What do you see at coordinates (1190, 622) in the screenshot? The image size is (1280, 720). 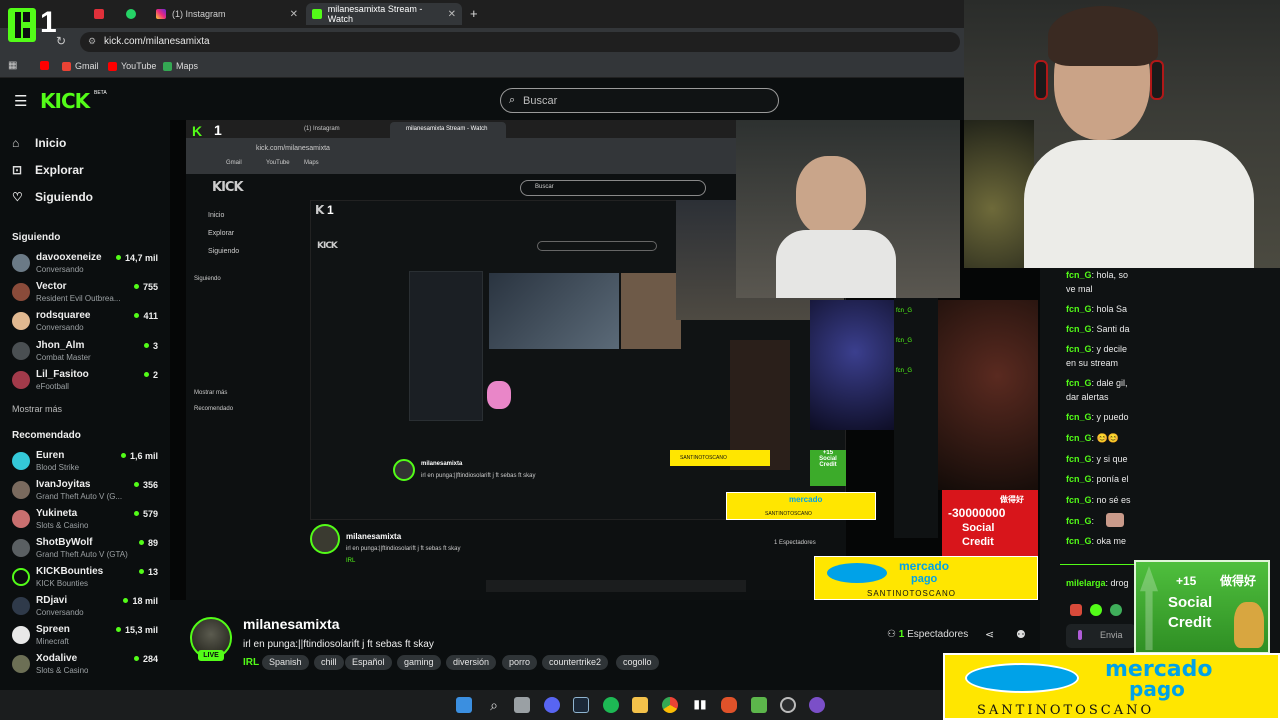 I see `credit-line2: Credit` at bounding box center [1190, 622].